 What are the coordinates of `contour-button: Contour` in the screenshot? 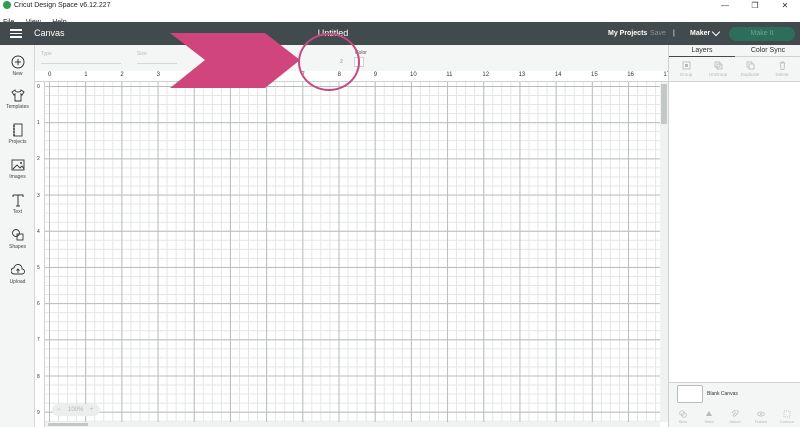 It's located at (787, 417).